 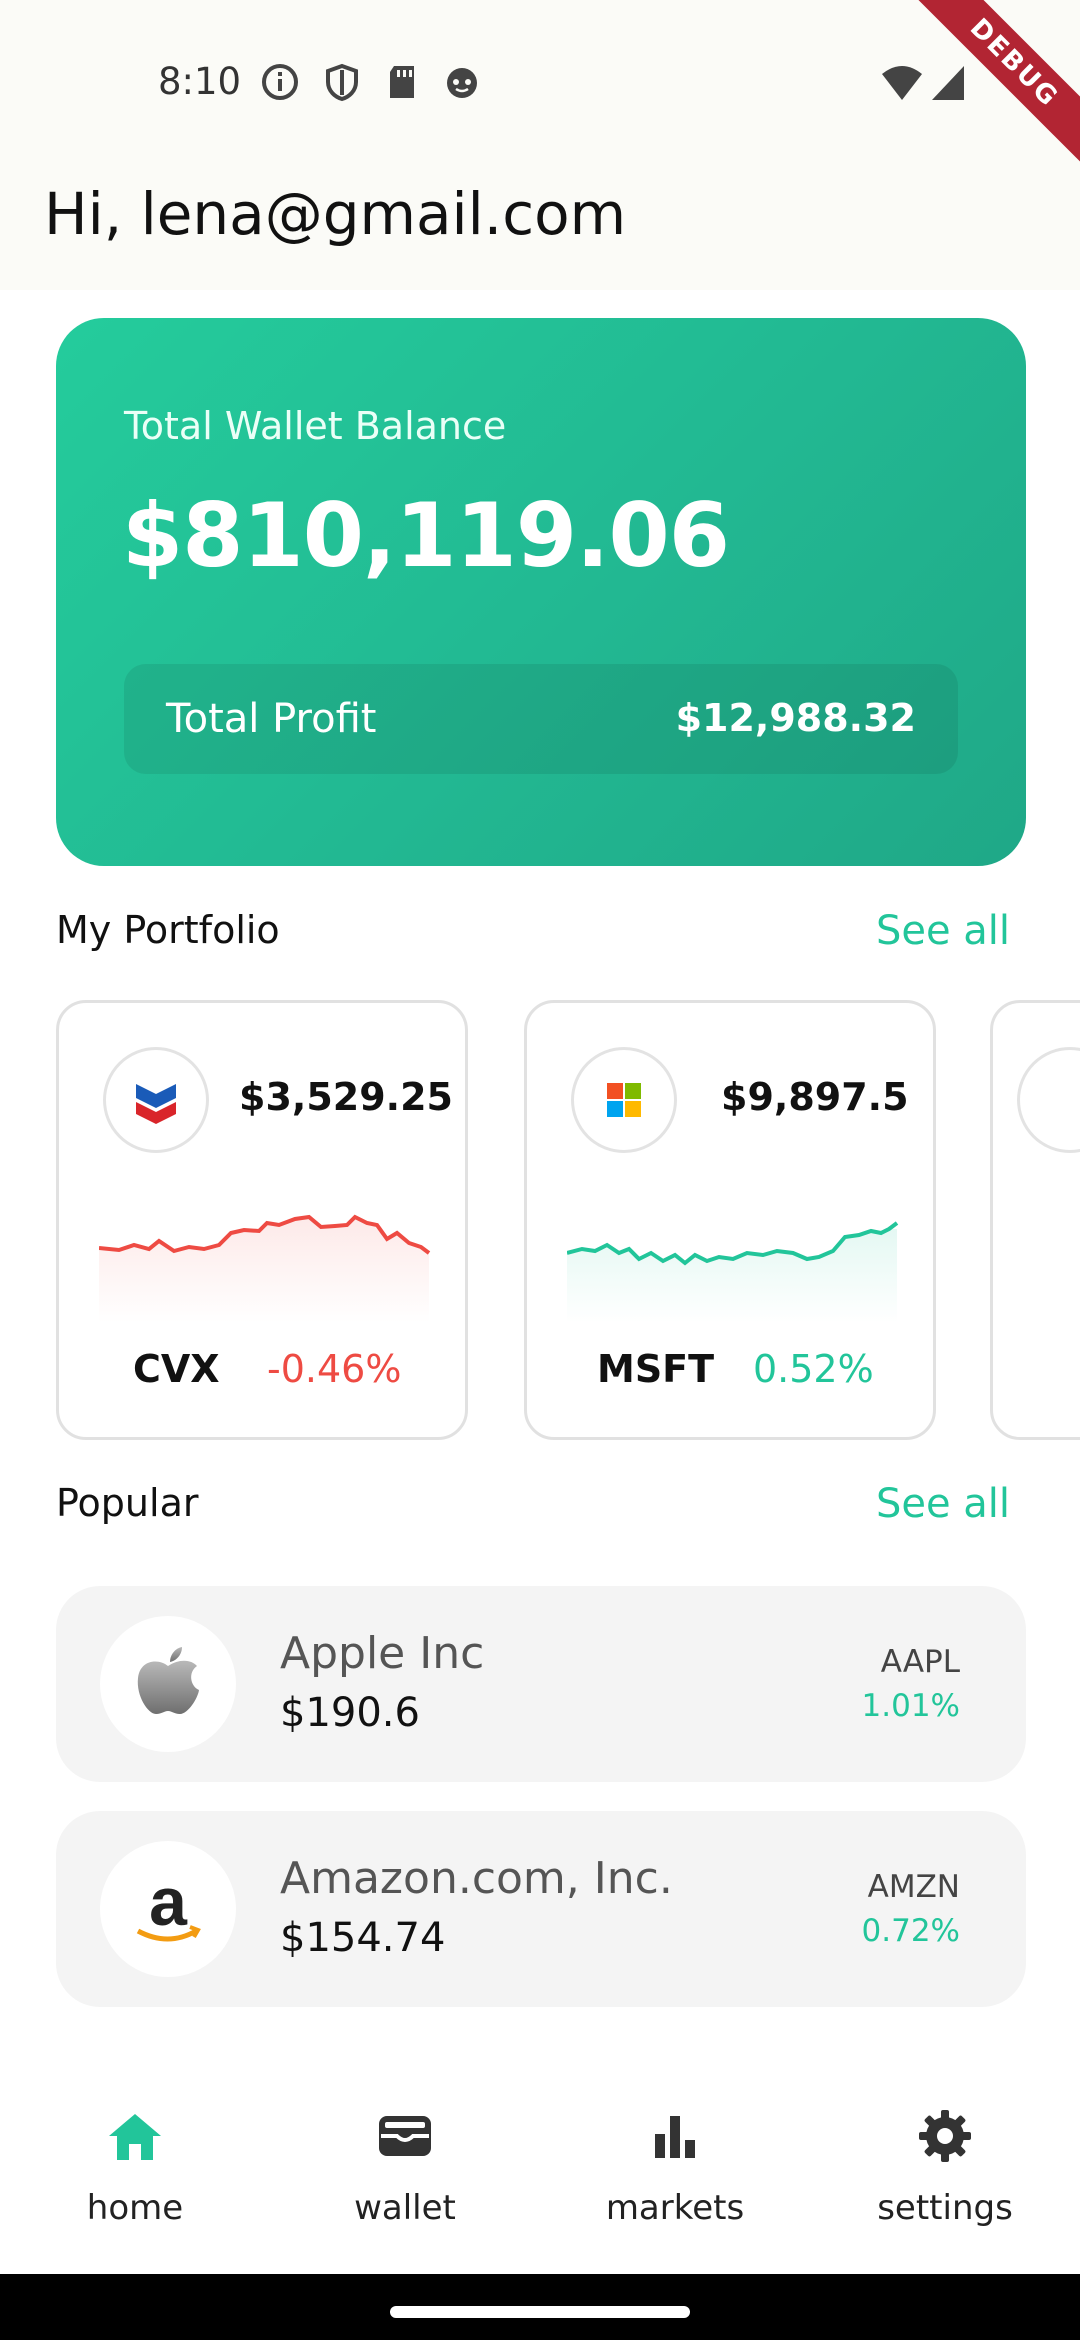 I want to click on apple-logo-icon, so click(x=168, y=1684).